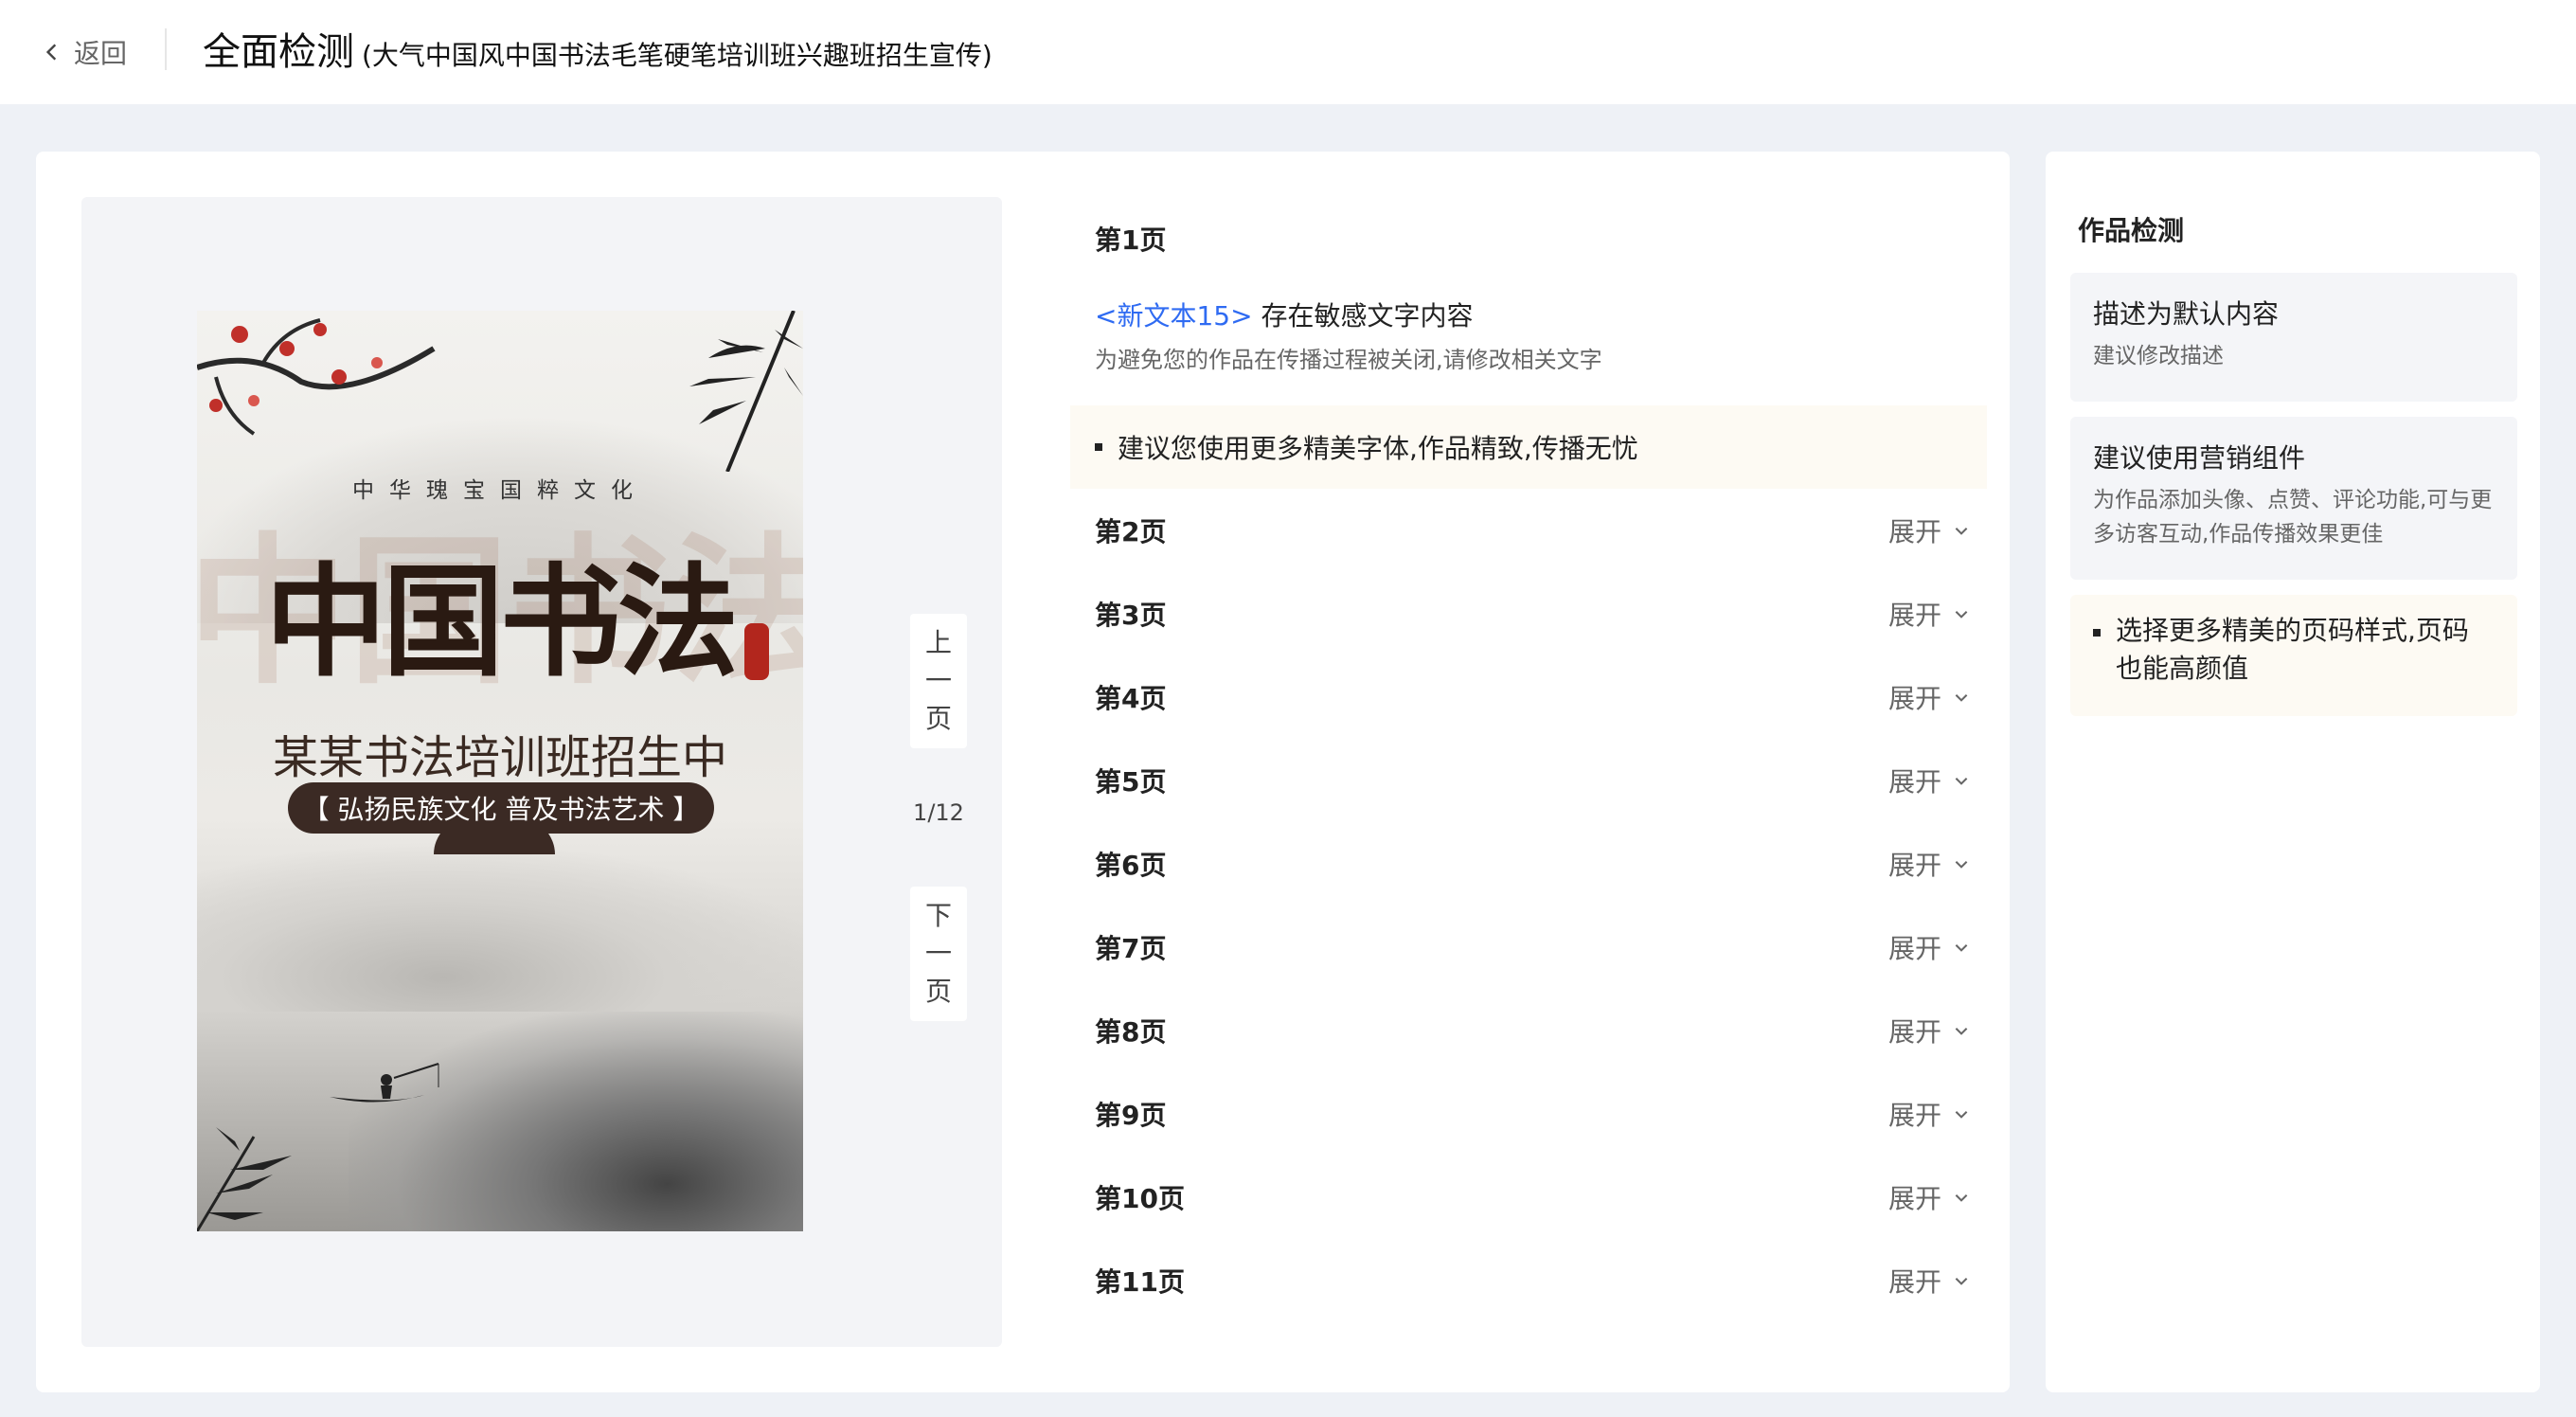  I want to click on page-title-main: 全面检测, so click(278, 52).